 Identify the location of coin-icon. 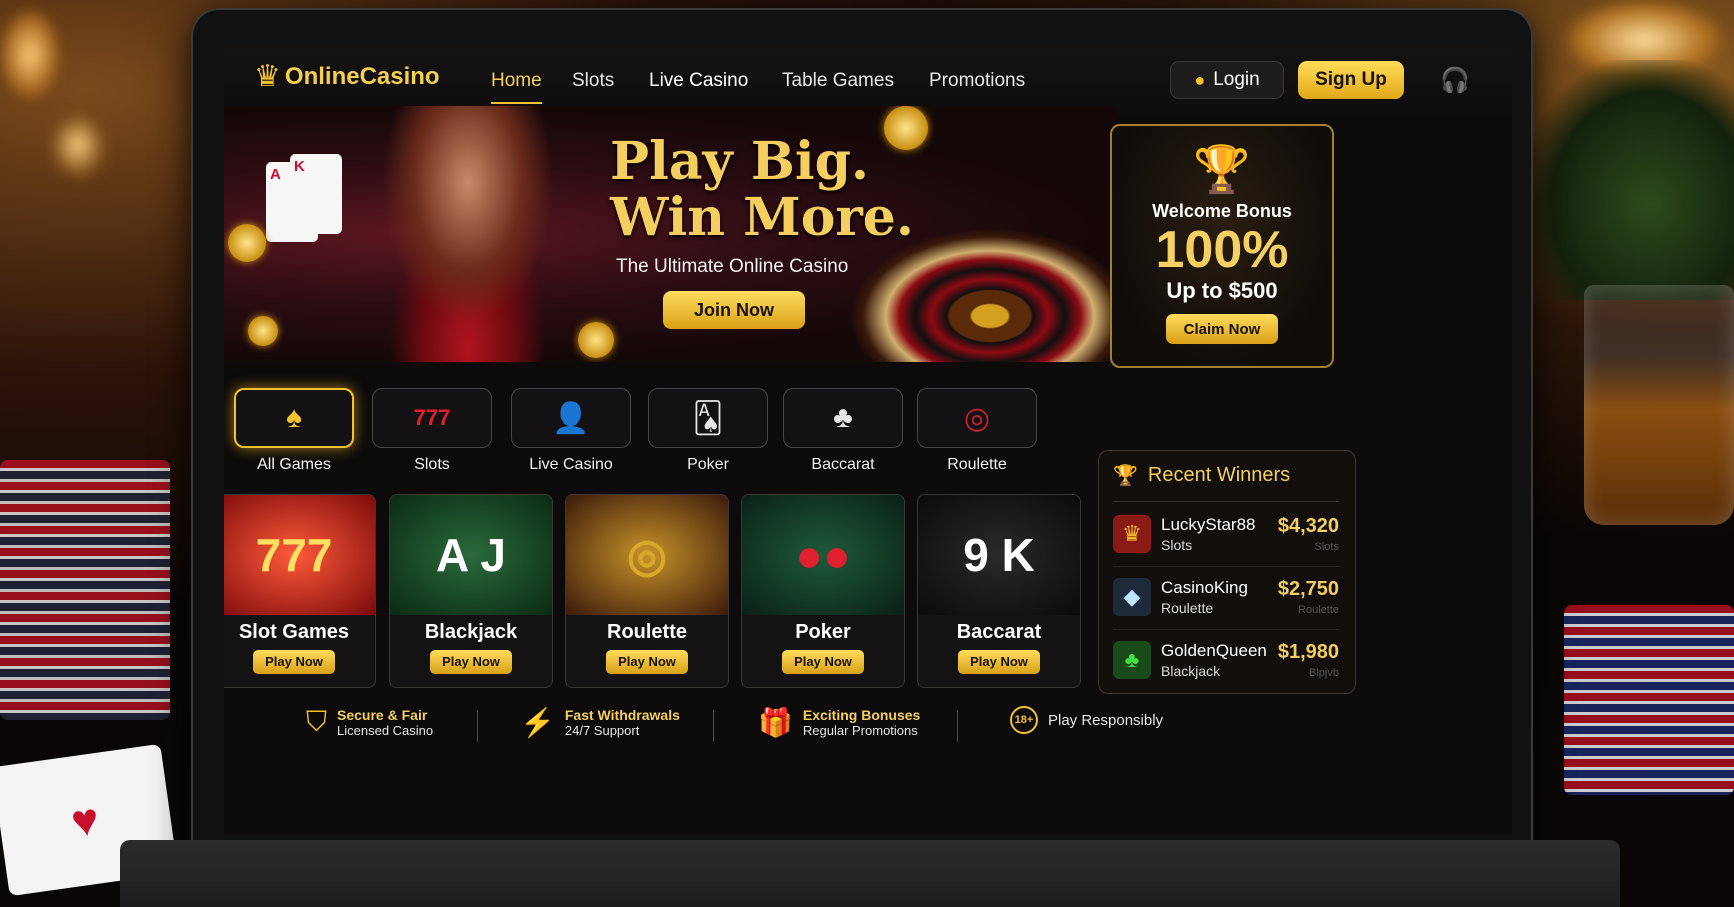
(247, 243).